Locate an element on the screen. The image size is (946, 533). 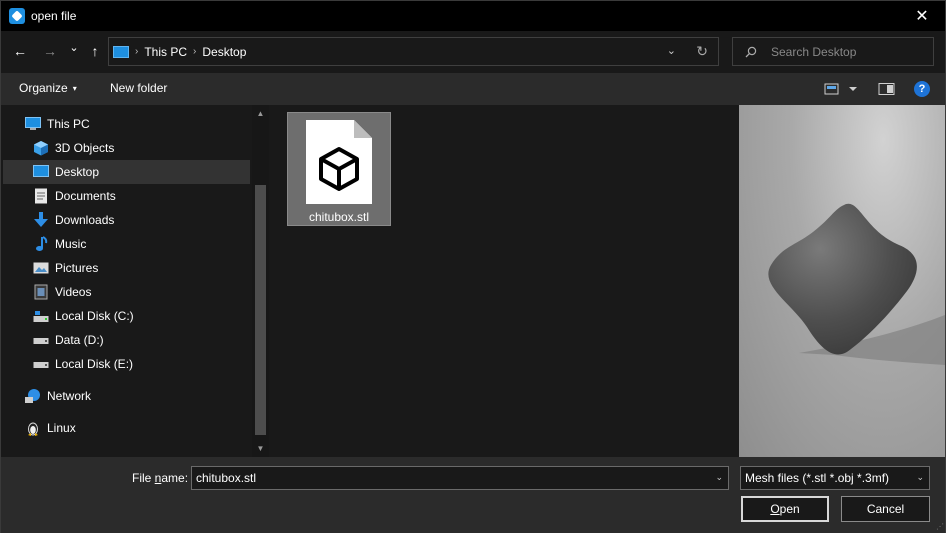
scroll-up-icon: ▲ is located at coordinates (260, 113).